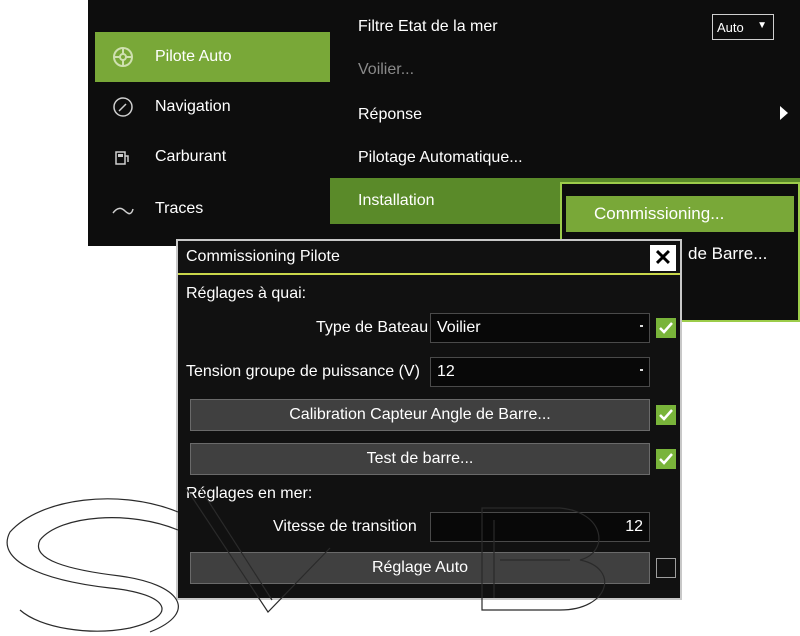 The height and width of the screenshot is (636, 800). Describe the element at coordinates (303, 371) in the screenshot. I see `tension-label: Tension groupe de puissance (V)` at that location.